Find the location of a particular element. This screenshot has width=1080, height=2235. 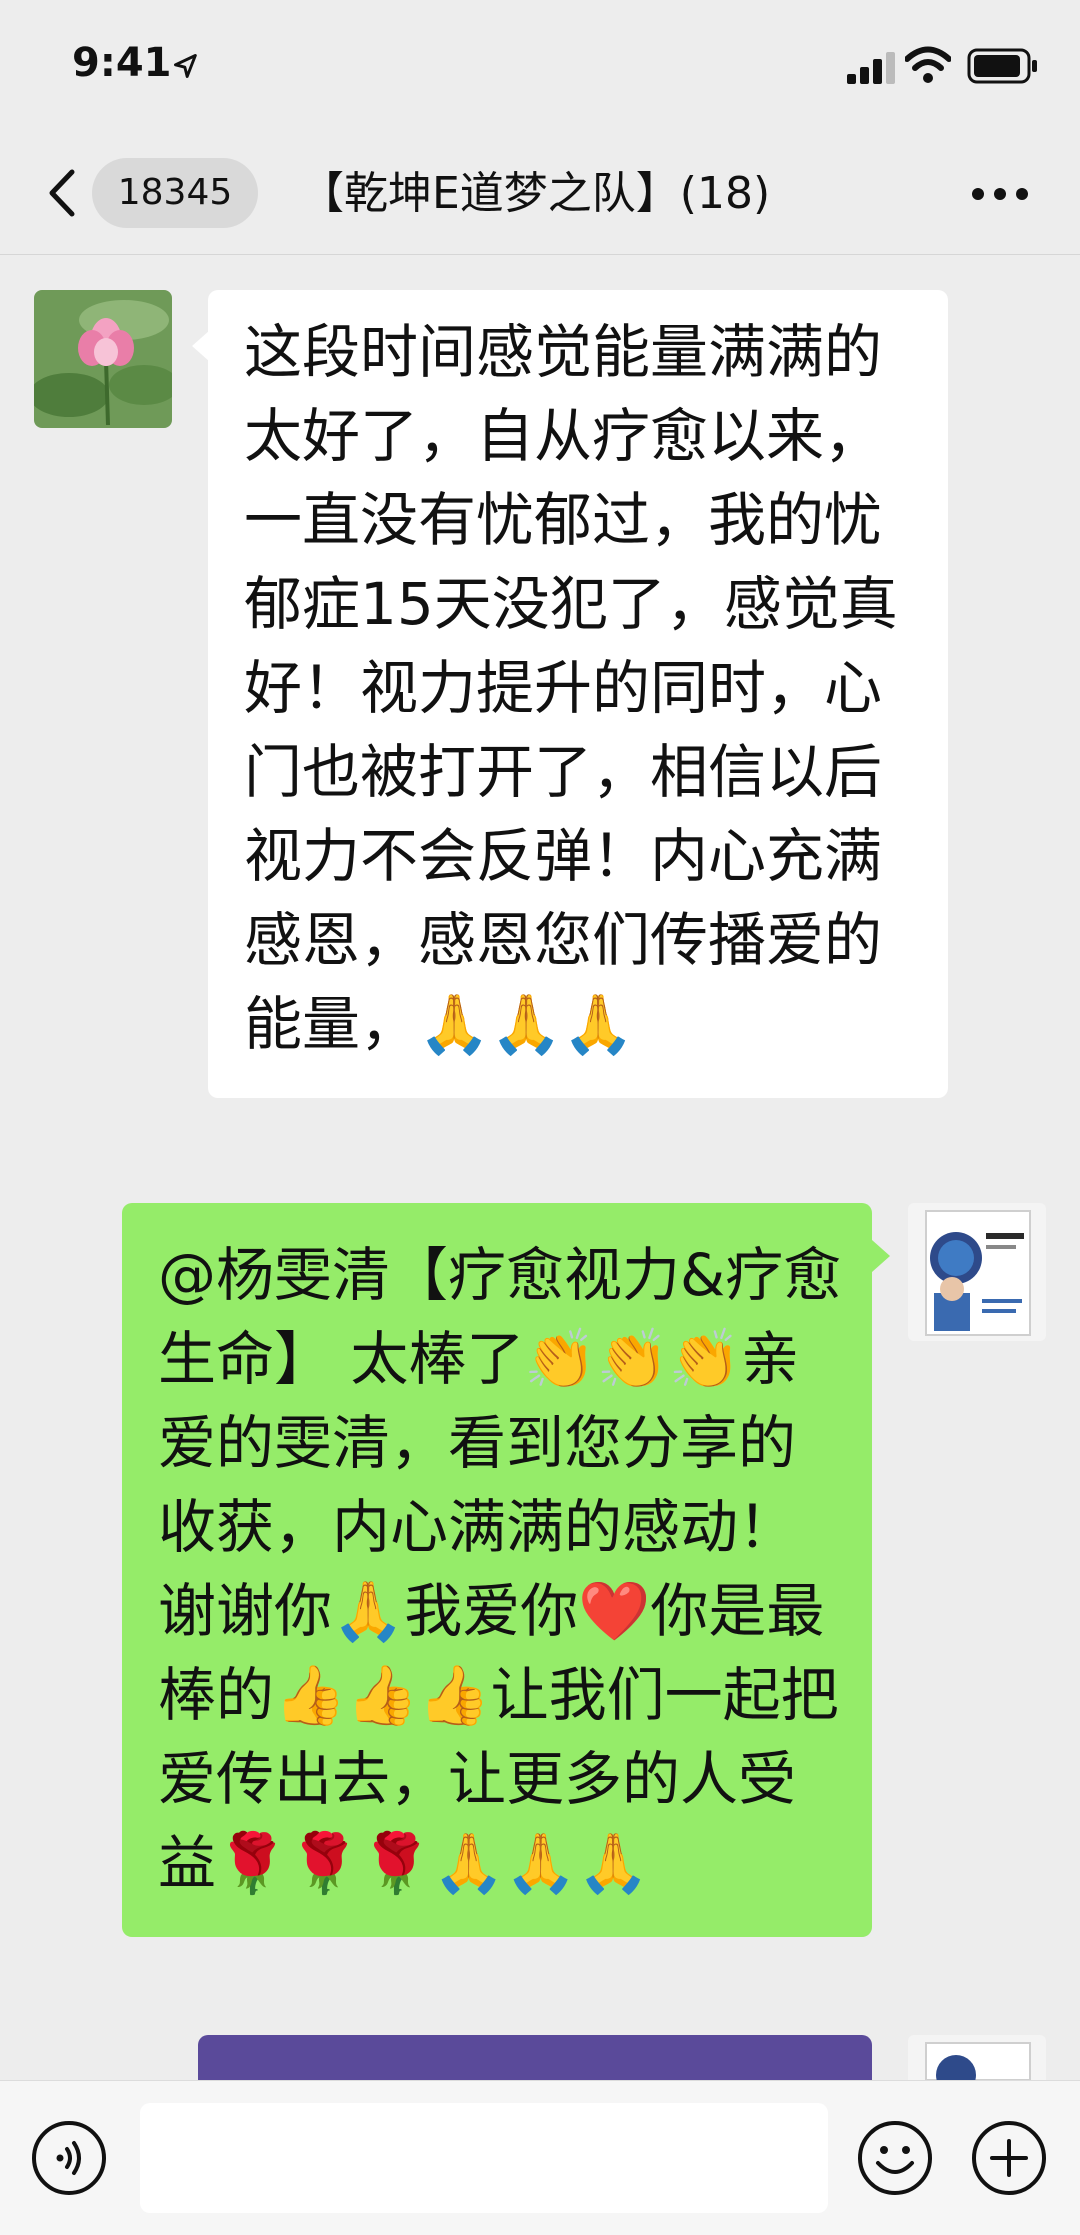

wifi-icon is located at coordinates (928, 64).